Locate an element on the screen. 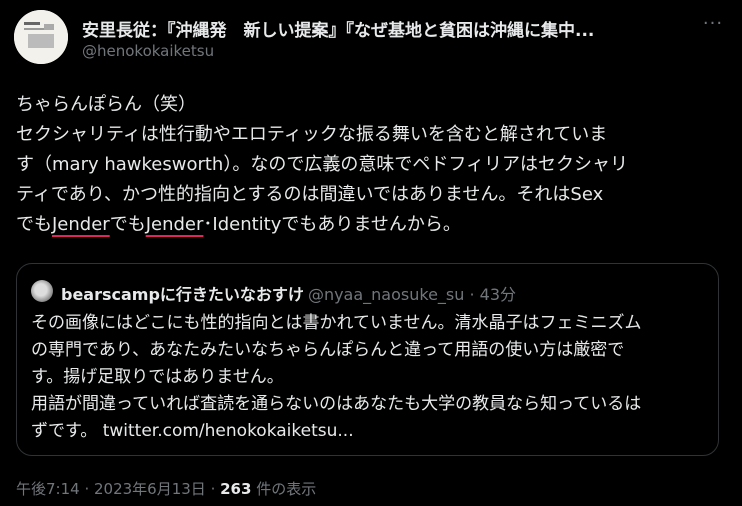 This screenshot has height=506, width=742. tweet-time: 午後7:14 is located at coordinates (48, 489).